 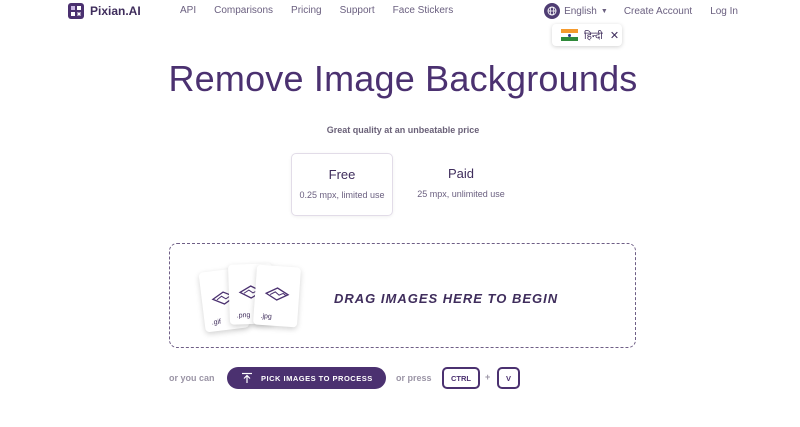 What do you see at coordinates (580, 11) in the screenshot?
I see `language-label: English` at bounding box center [580, 11].